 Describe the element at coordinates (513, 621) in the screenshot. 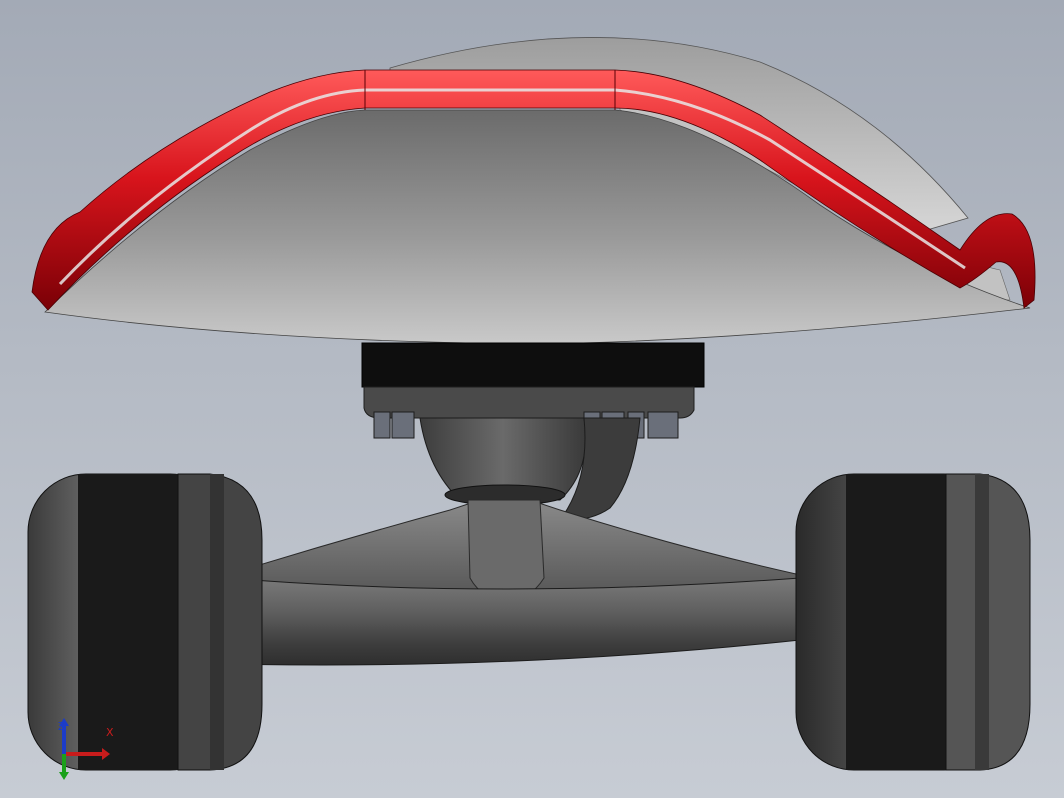

I see `truck-axle` at that location.